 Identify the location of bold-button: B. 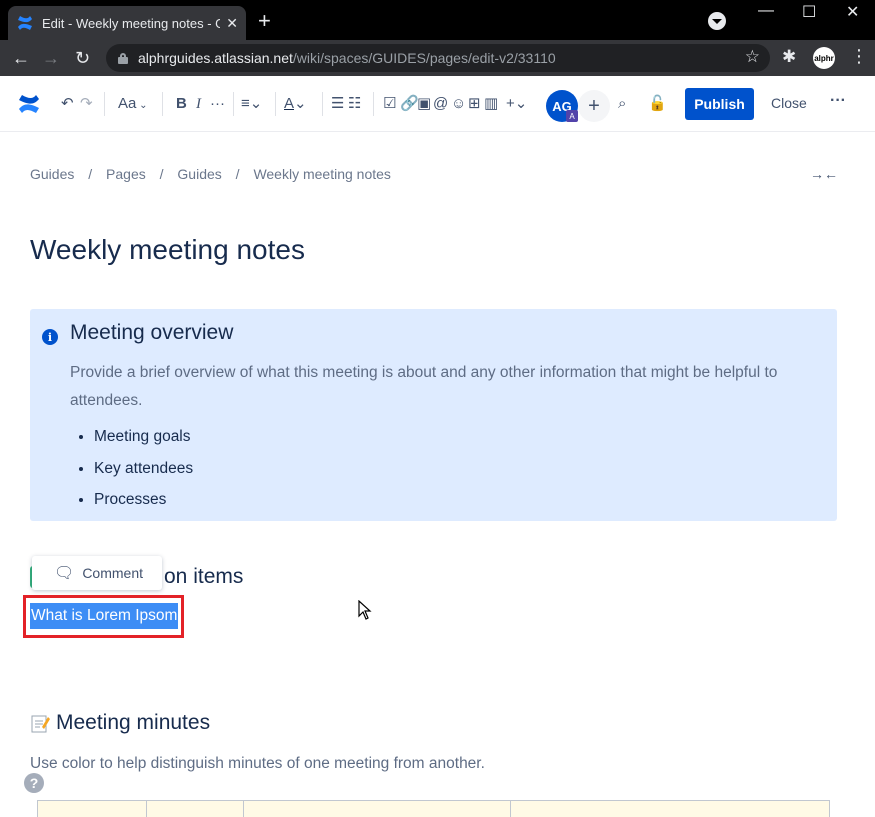
(181, 104).